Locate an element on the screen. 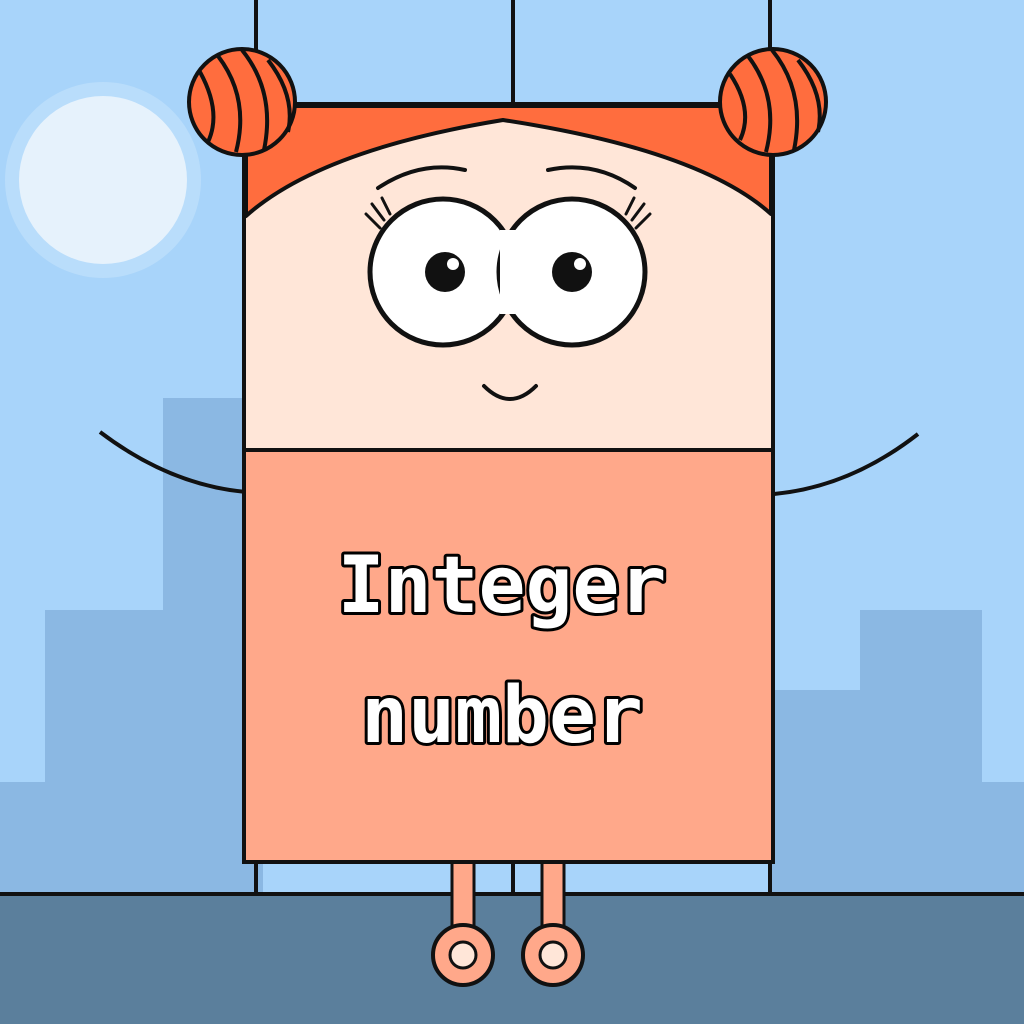  sun is located at coordinates (103, 180).